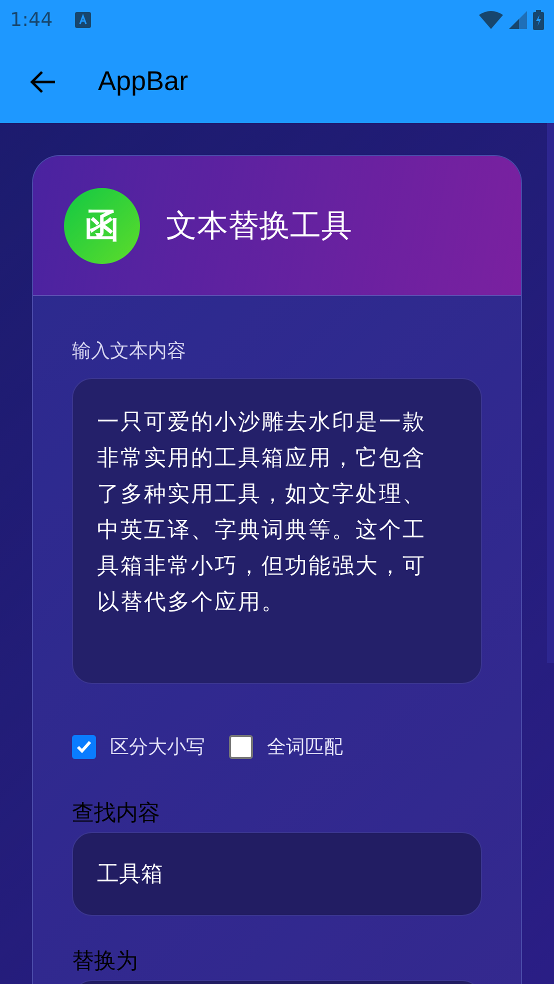 The height and width of the screenshot is (984, 554). What do you see at coordinates (102, 226) in the screenshot?
I see `app-logo: 函` at bounding box center [102, 226].